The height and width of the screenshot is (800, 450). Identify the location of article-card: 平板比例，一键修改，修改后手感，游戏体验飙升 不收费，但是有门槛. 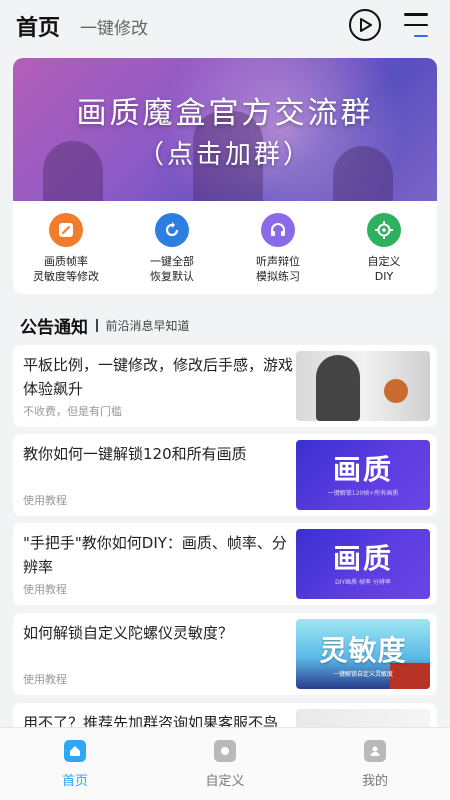
(225, 386).